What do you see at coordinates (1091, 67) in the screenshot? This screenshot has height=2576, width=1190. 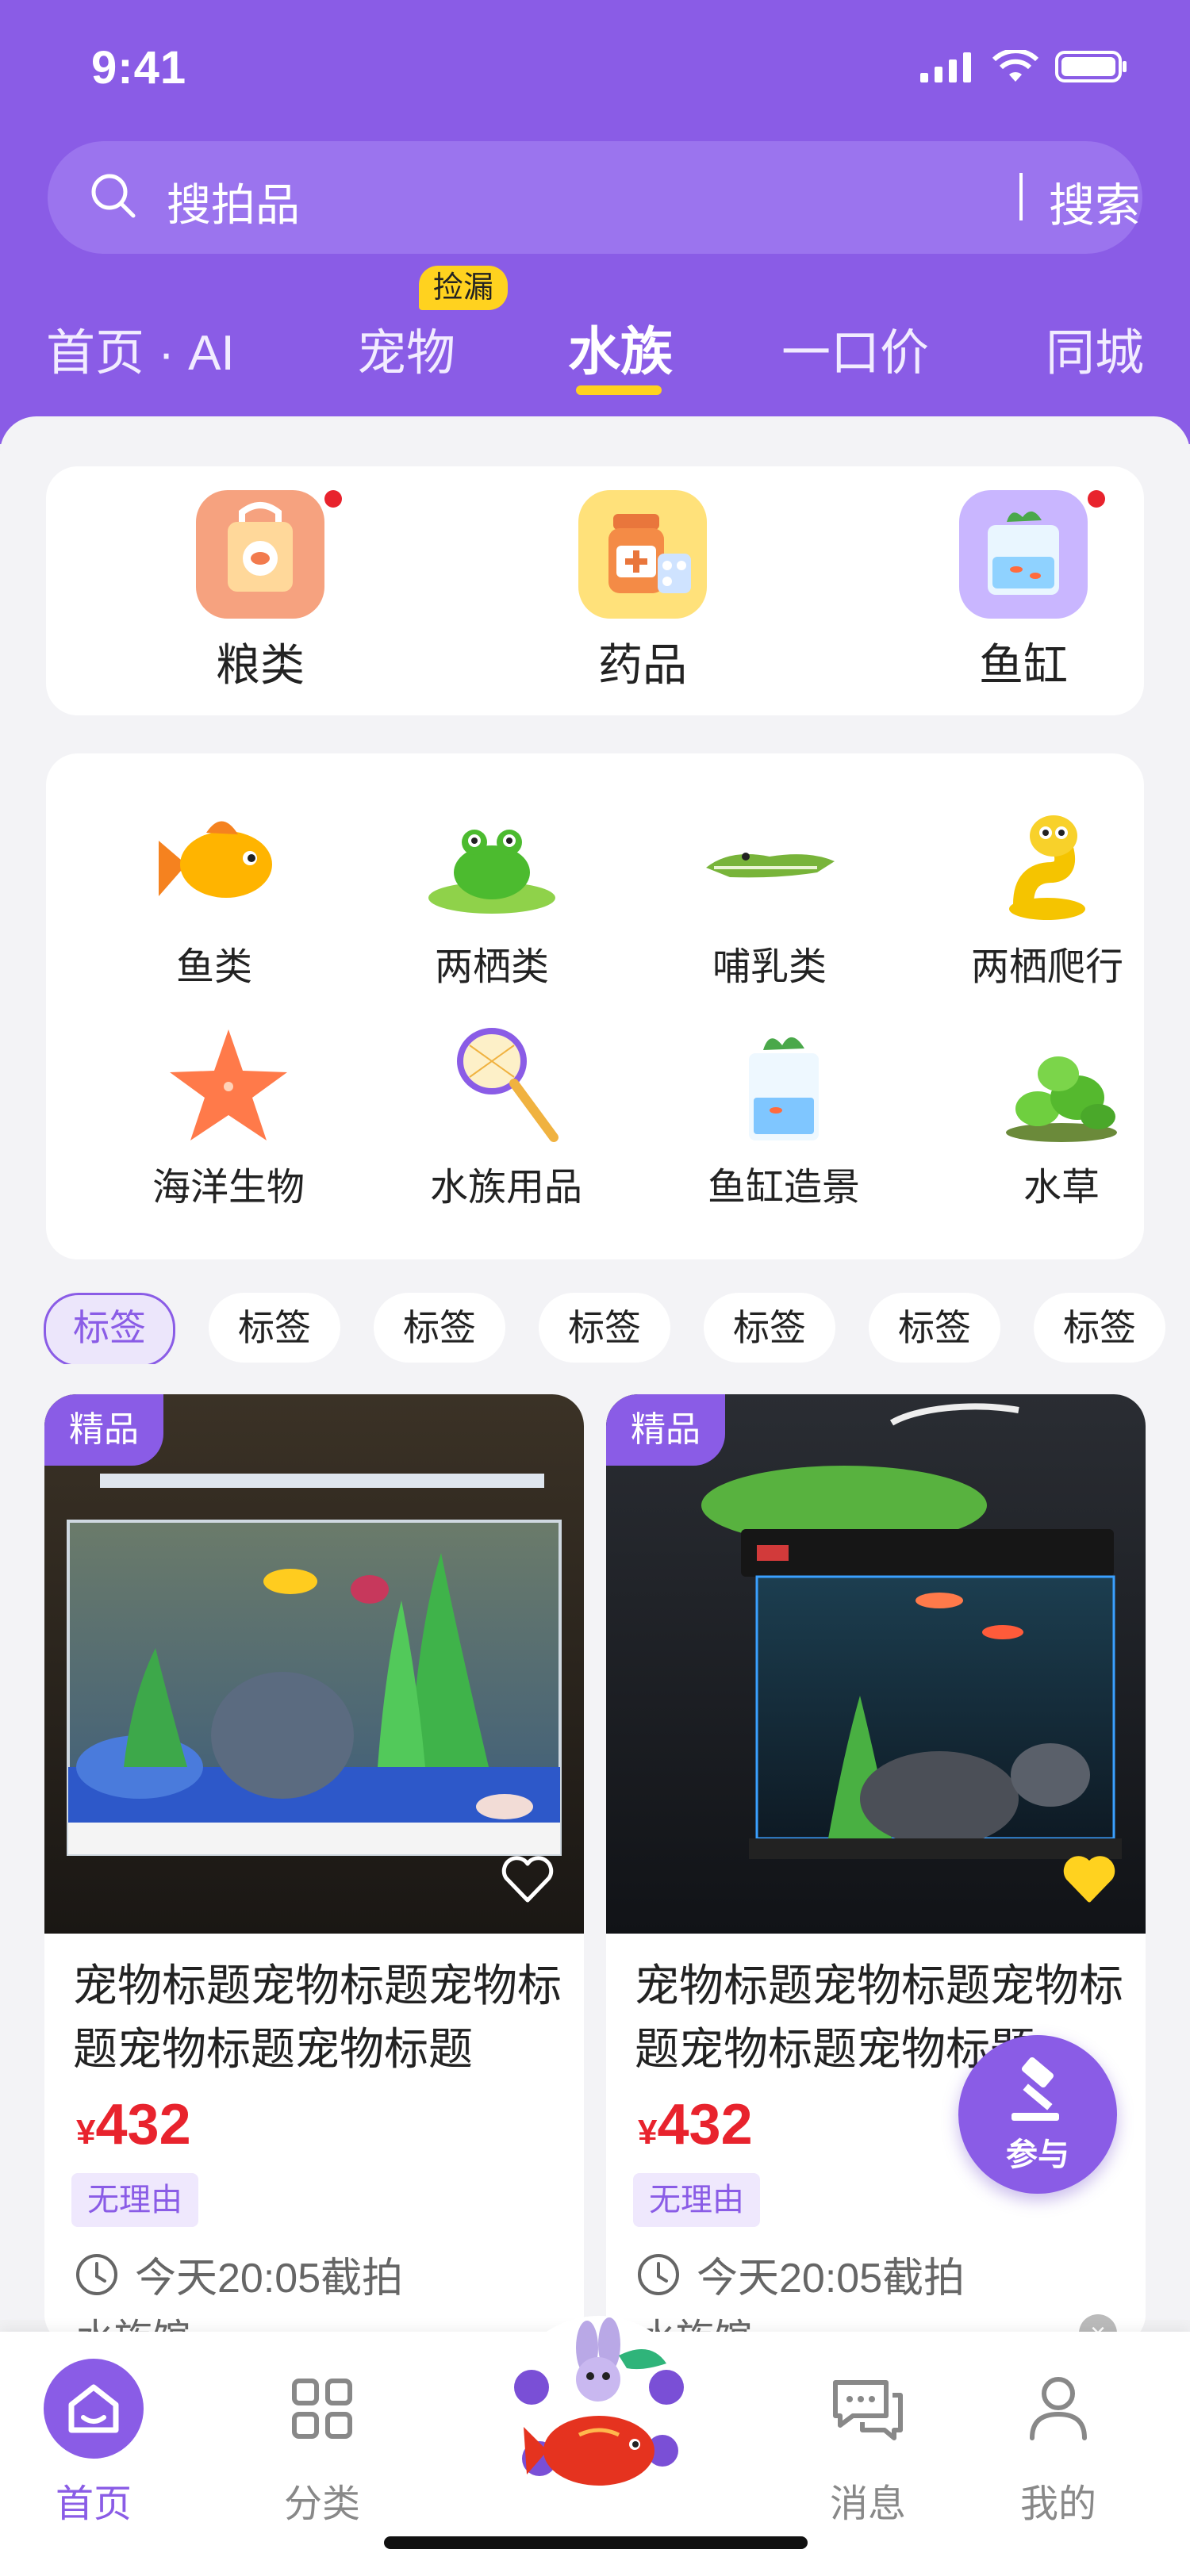 I see `battery-icon` at bounding box center [1091, 67].